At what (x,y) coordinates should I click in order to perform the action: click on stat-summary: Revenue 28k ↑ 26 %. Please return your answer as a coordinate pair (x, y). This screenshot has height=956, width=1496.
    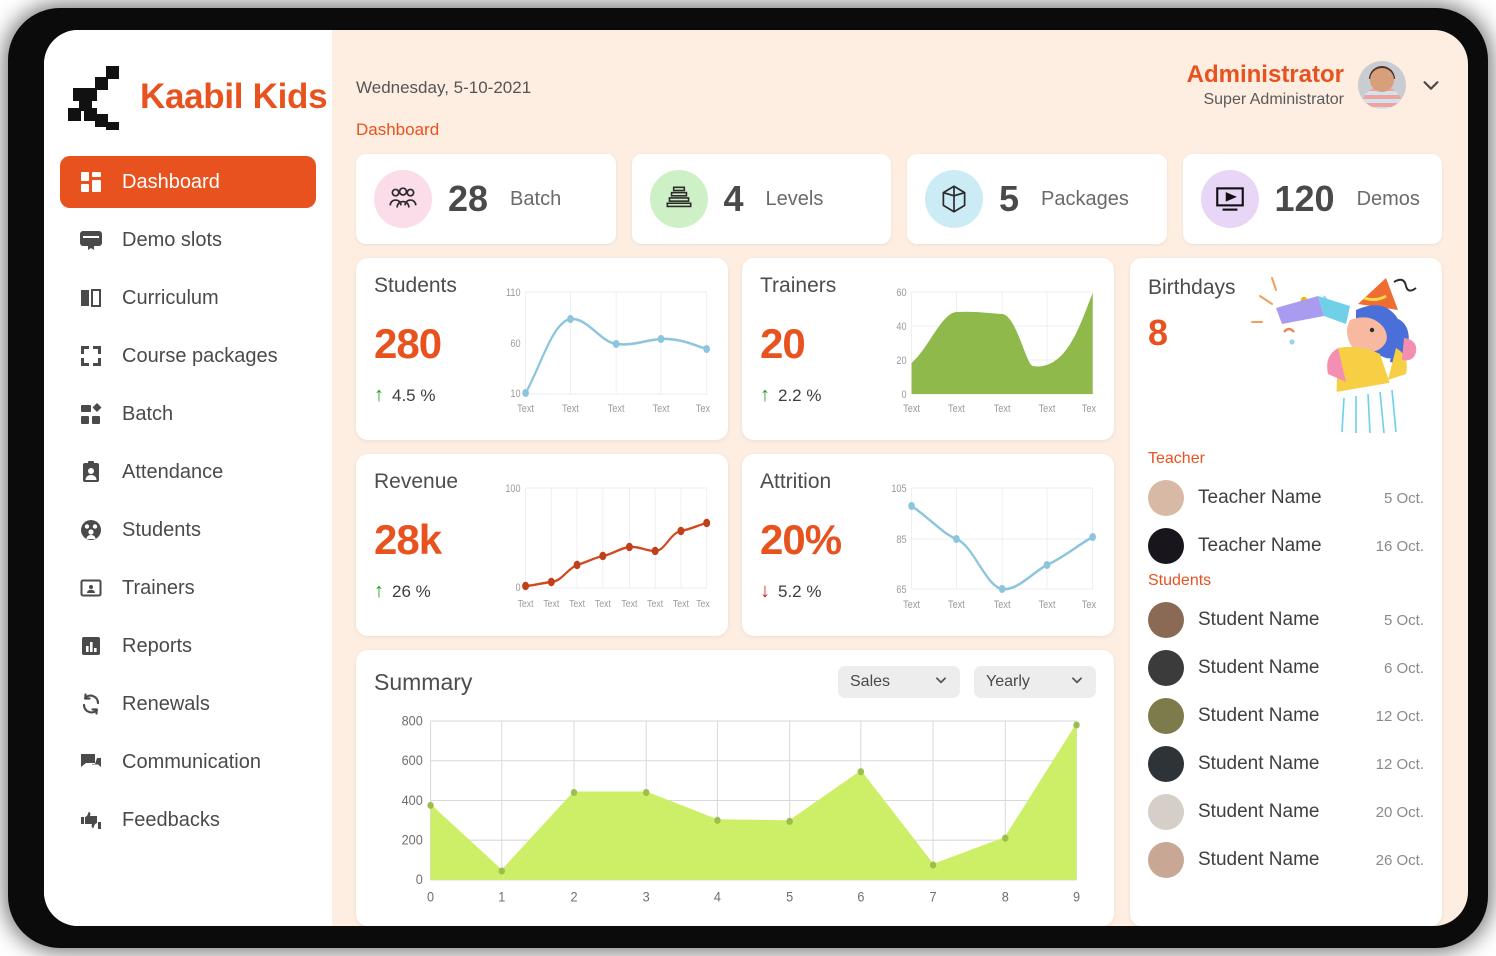
    Looking at the image, I should click on (434, 545).